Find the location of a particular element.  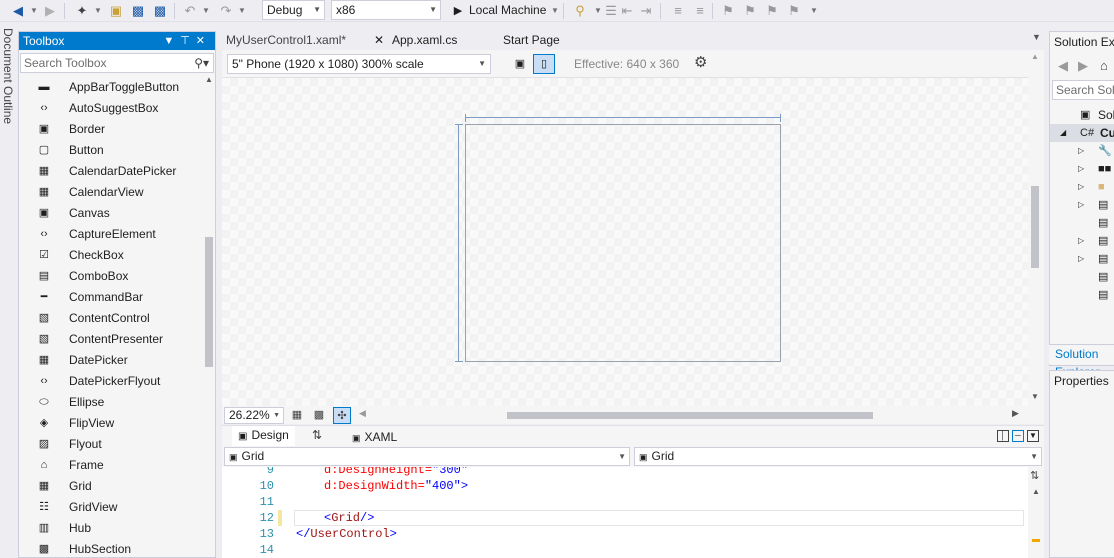

editor-vertical-scrollbar: ⇅ ▲ is located at coordinates (1036, 512).